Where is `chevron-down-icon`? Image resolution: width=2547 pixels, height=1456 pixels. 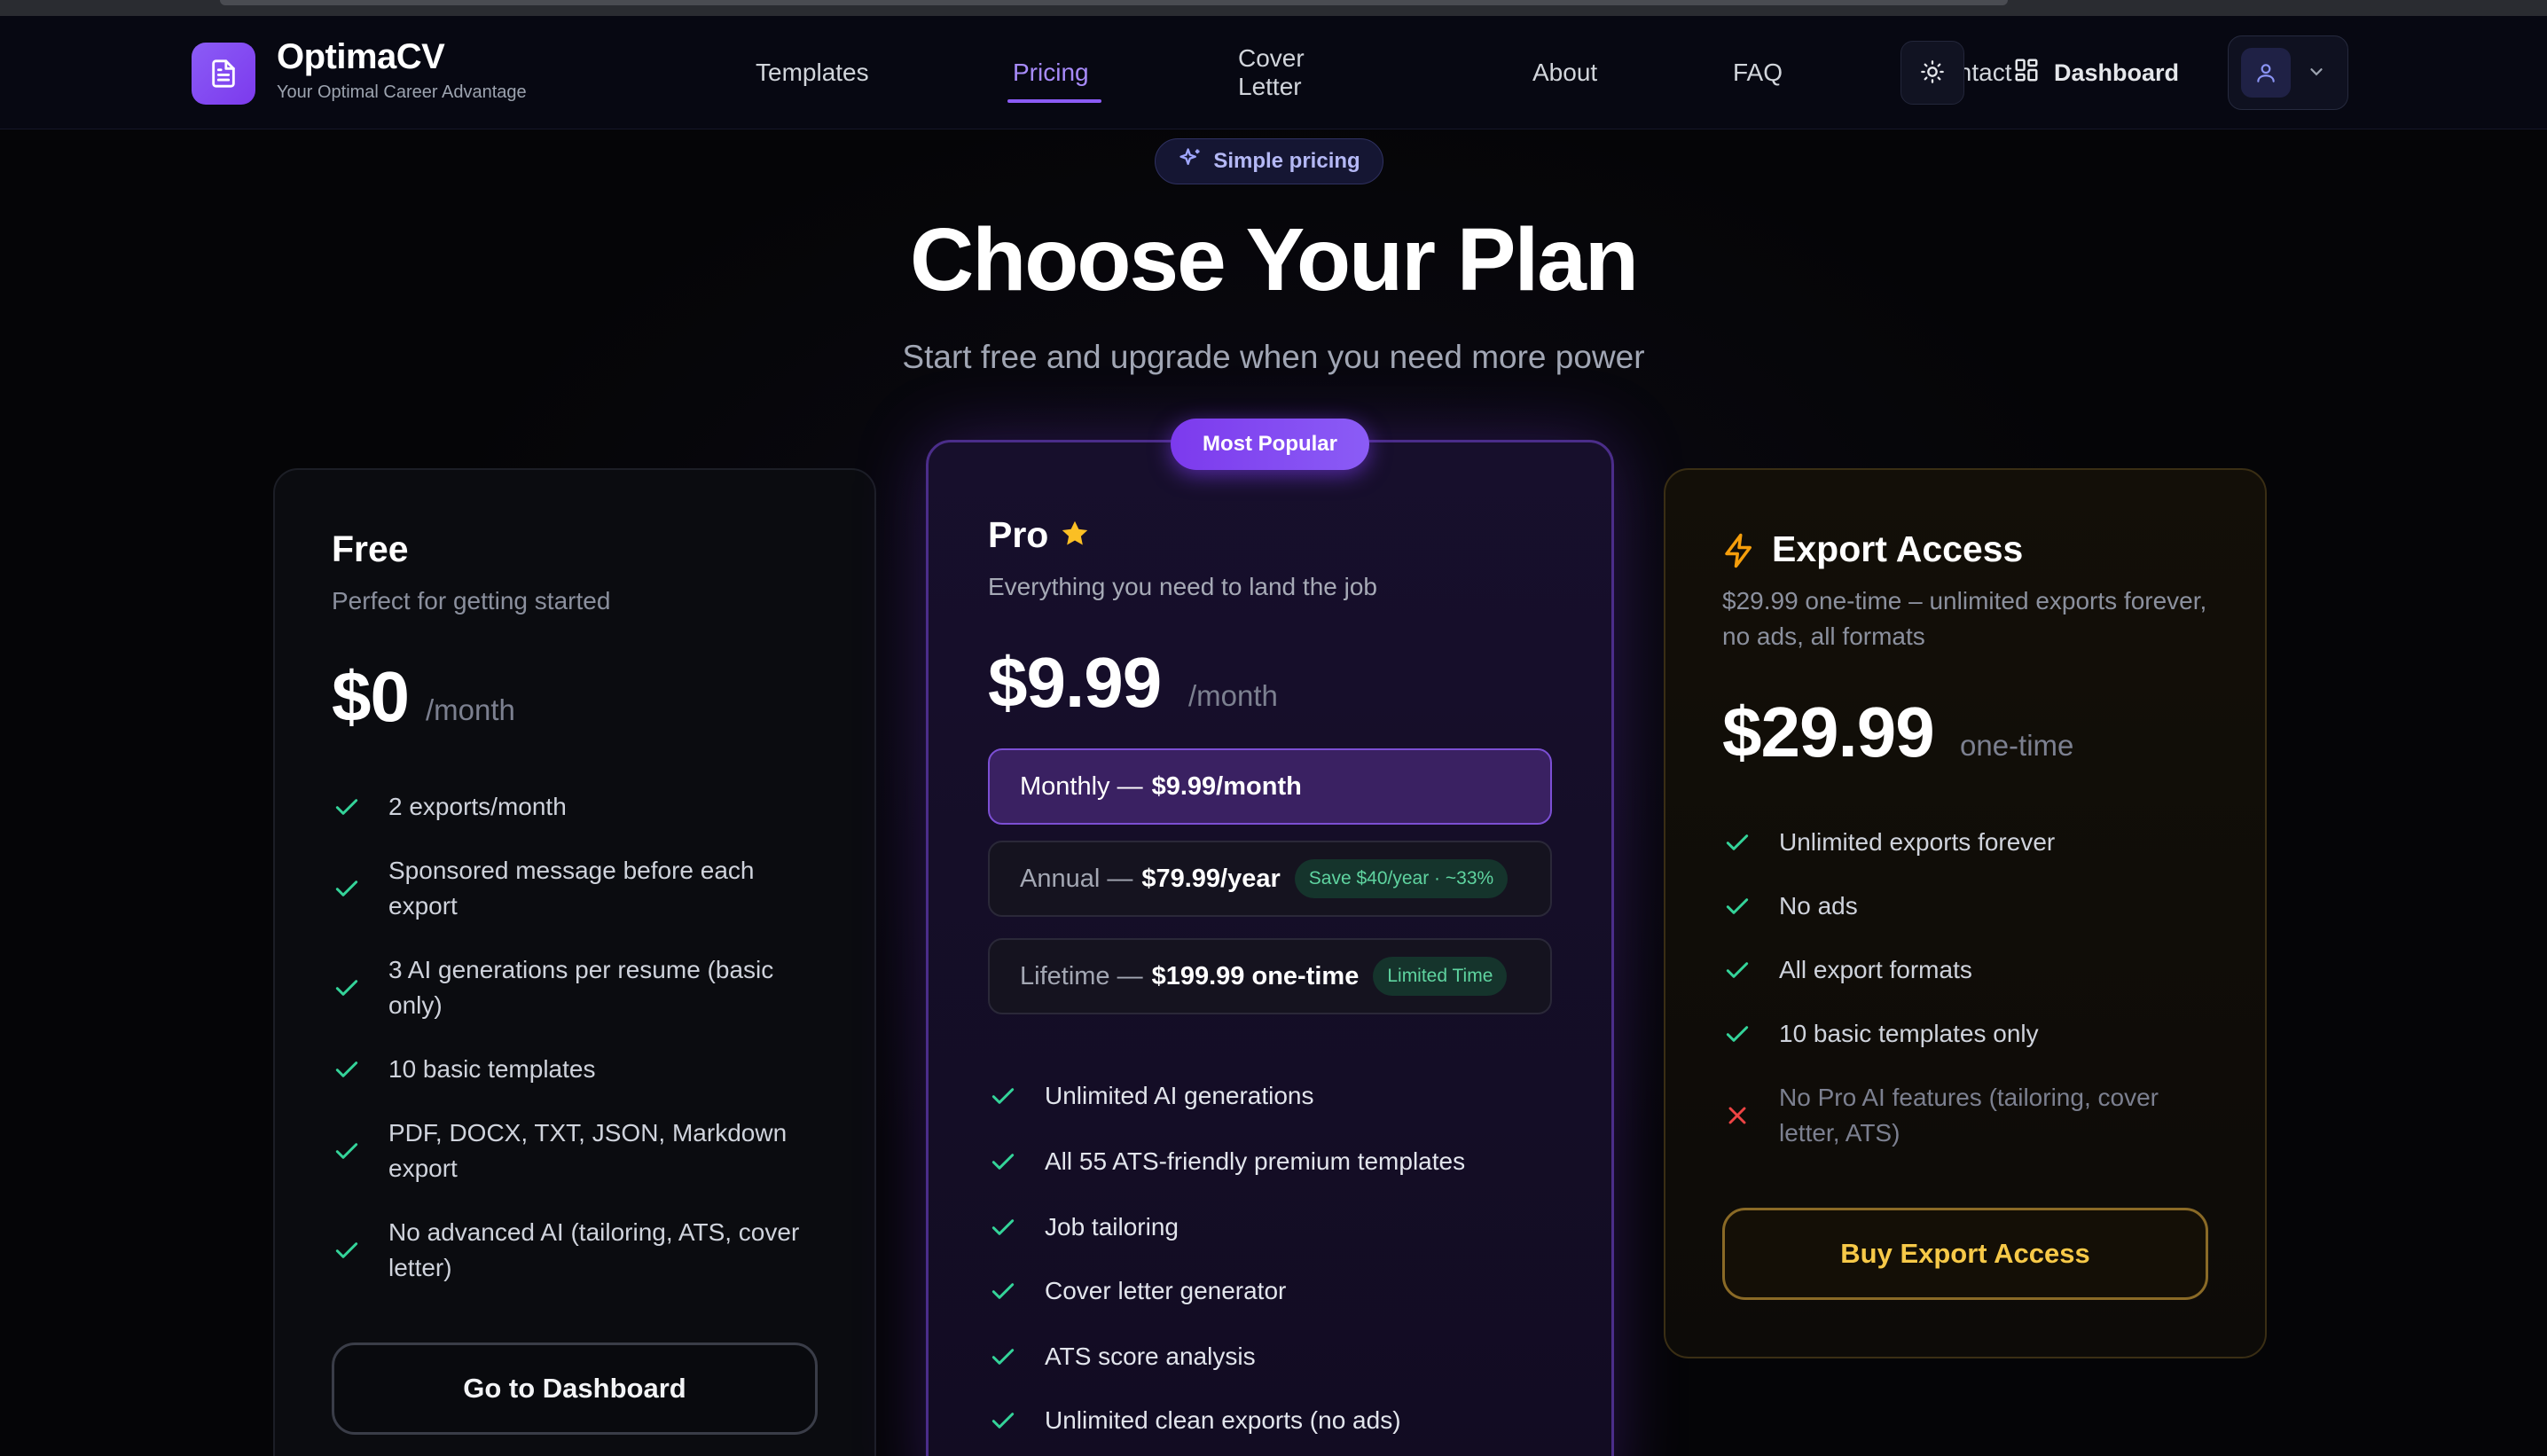 chevron-down-icon is located at coordinates (2316, 73).